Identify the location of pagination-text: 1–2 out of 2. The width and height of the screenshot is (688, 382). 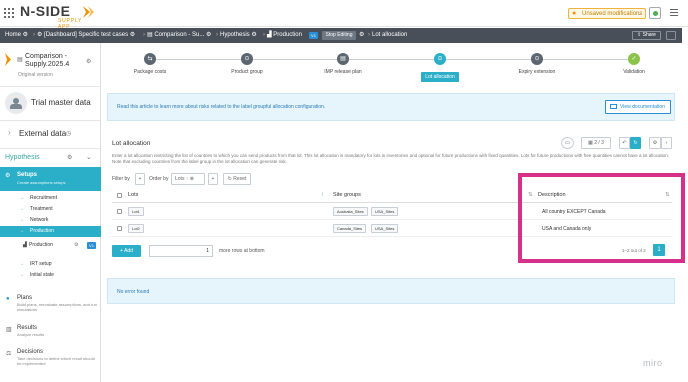
(634, 250).